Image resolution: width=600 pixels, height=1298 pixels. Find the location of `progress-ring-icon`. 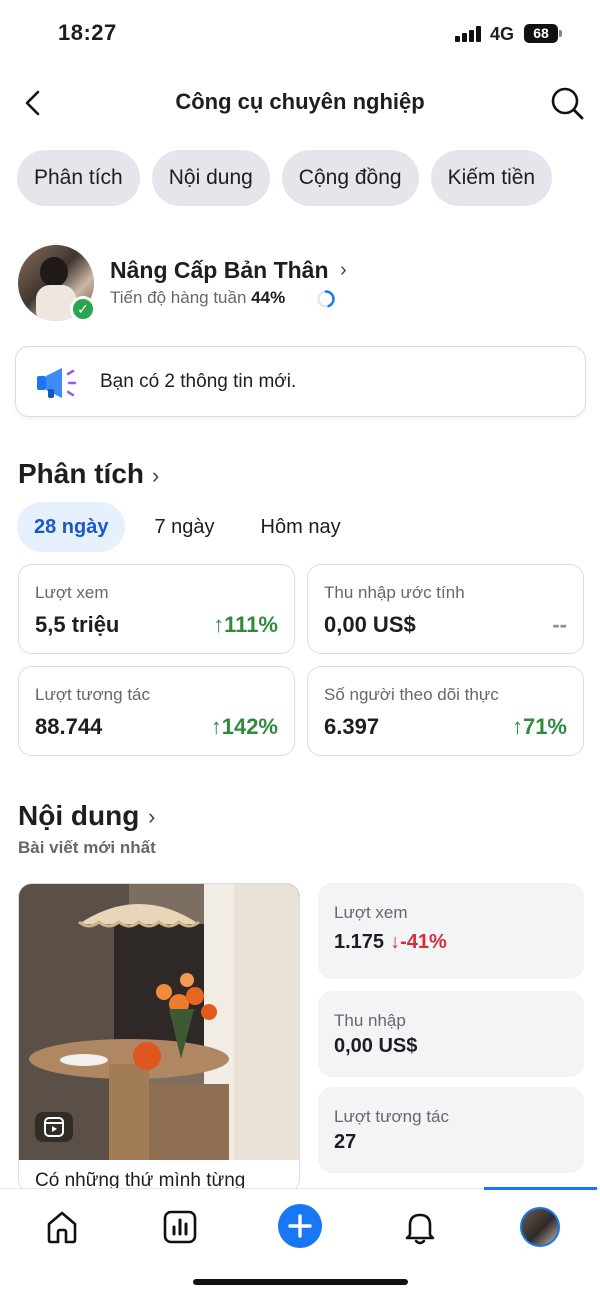

progress-ring-icon is located at coordinates (326, 299).